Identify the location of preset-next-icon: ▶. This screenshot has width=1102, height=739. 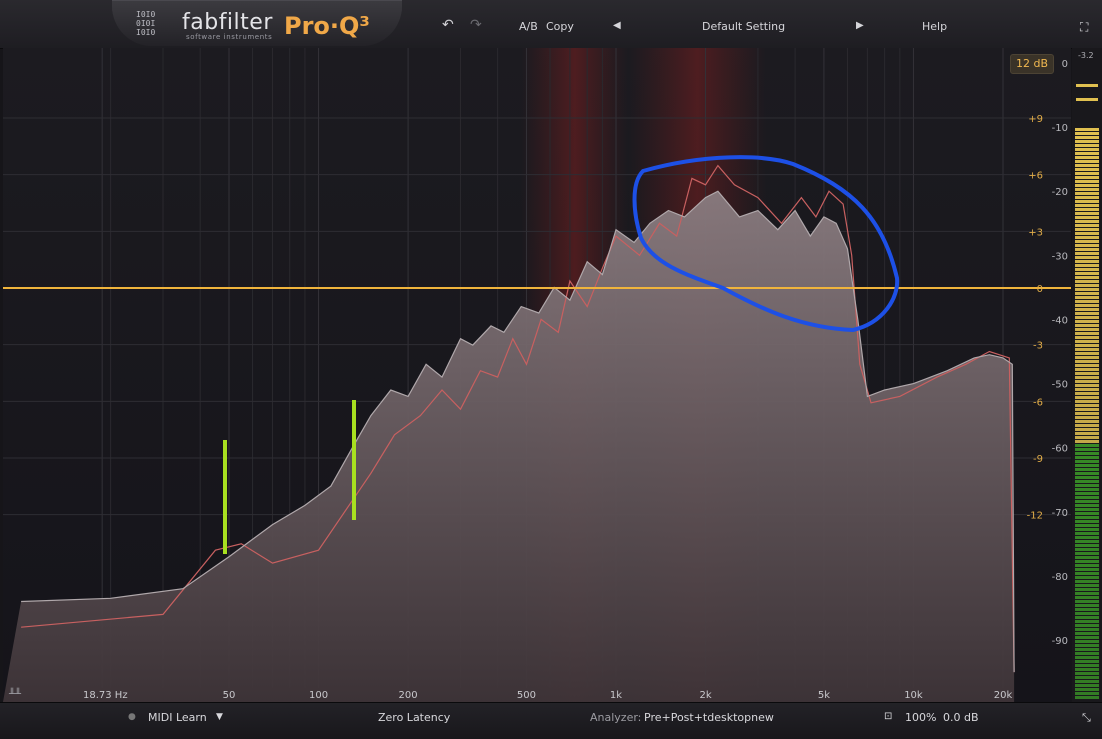
(860, 25).